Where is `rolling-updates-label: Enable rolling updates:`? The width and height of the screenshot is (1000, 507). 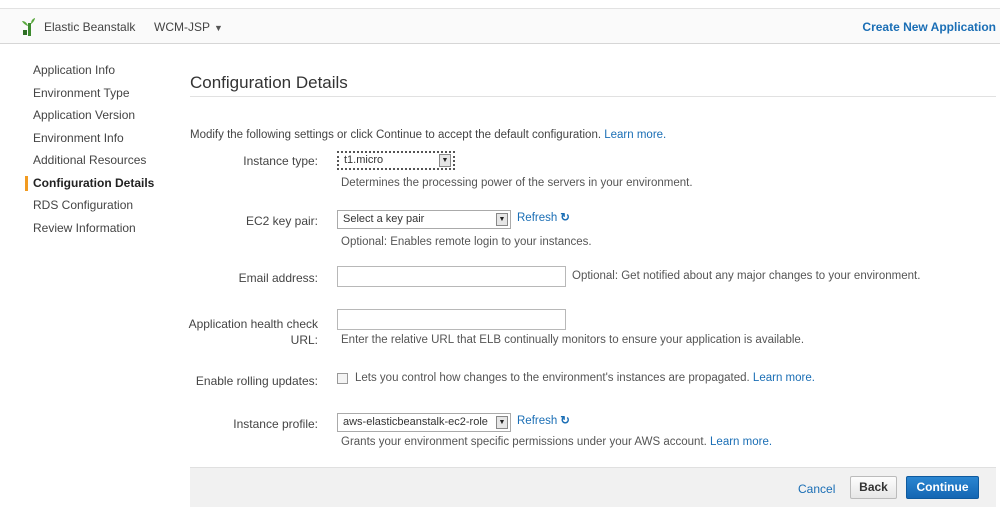
rolling-updates-label: Enable rolling updates: is located at coordinates (256, 381).